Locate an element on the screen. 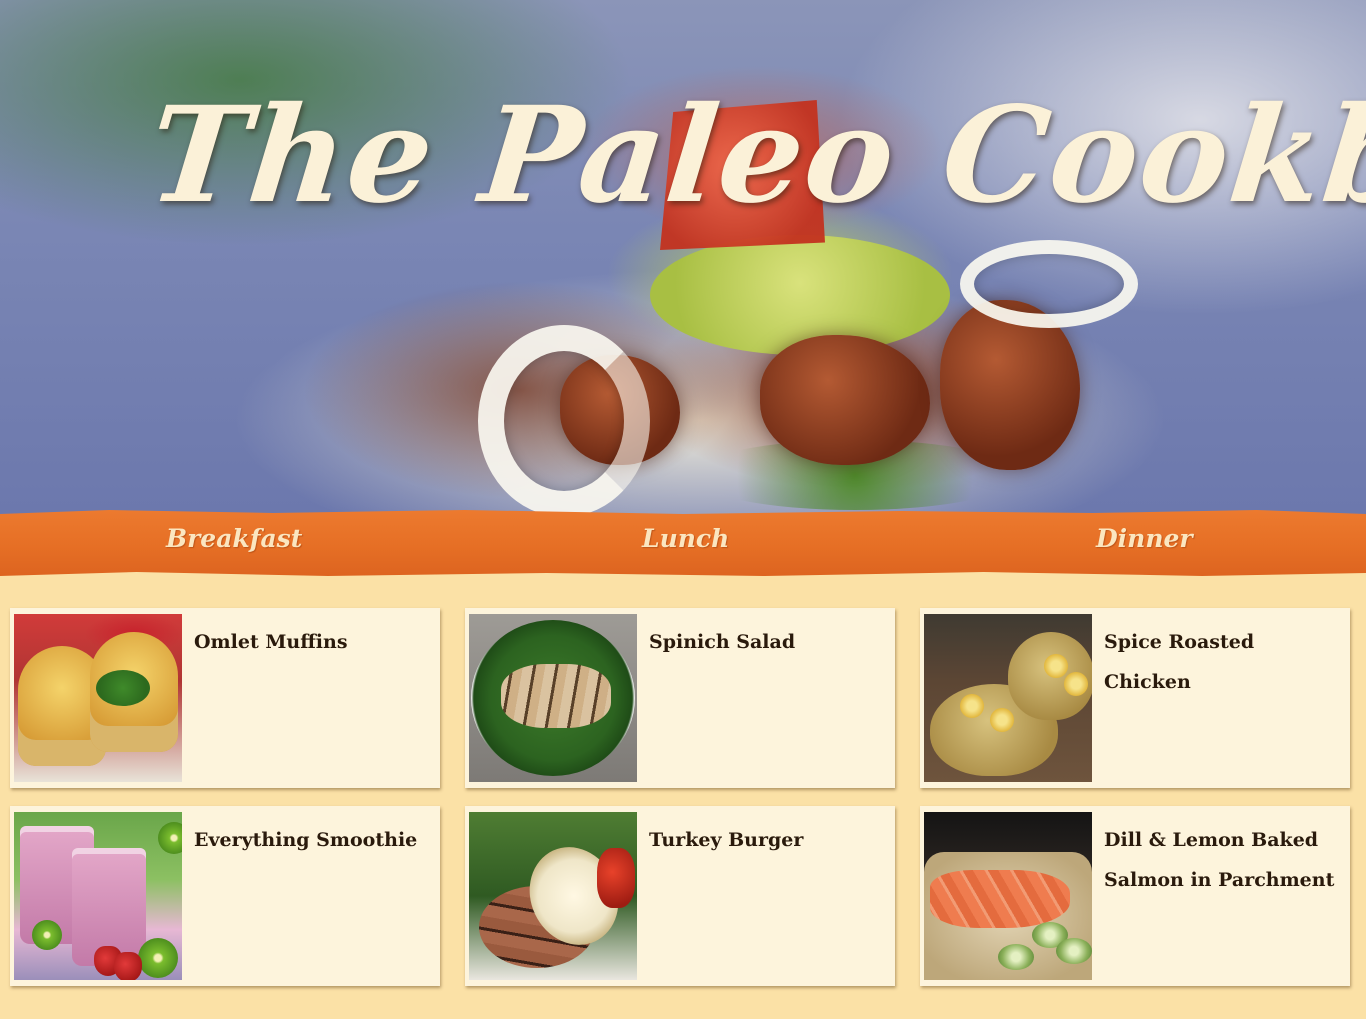  nav-item-dinner: Dinner is located at coordinates (1144, 542).